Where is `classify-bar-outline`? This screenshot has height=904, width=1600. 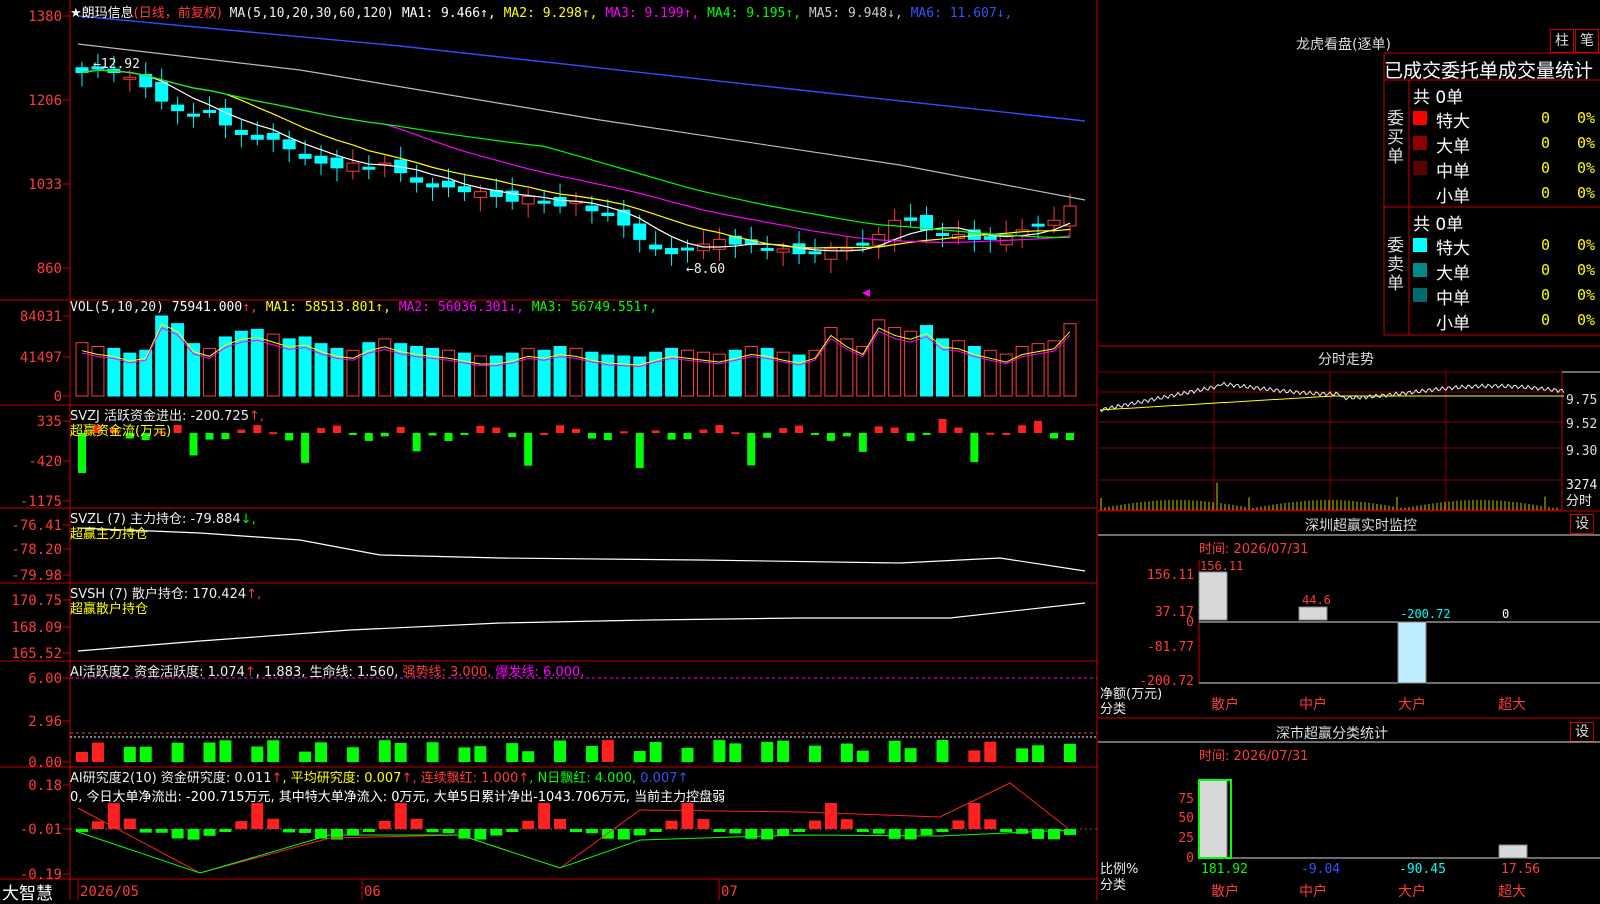
classify-bar-outline is located at coordinates (1215, 819).